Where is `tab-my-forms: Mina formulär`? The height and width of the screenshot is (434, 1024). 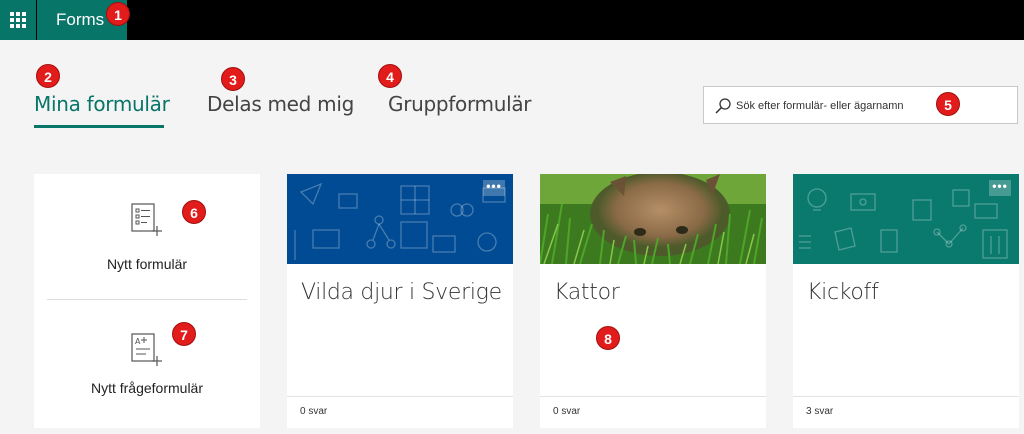
tab-my-forms: Mina formulär is located at coordinates (102, 104).